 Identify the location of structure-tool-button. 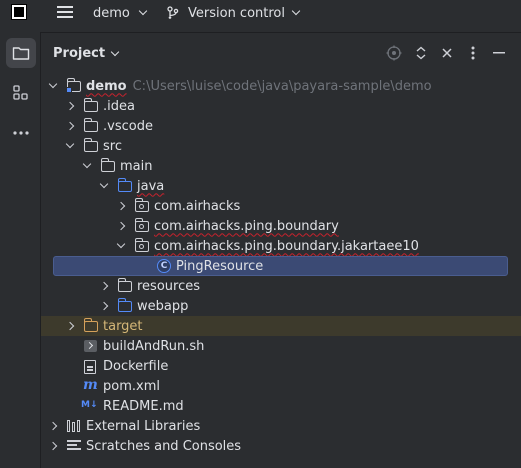
(21, 93).